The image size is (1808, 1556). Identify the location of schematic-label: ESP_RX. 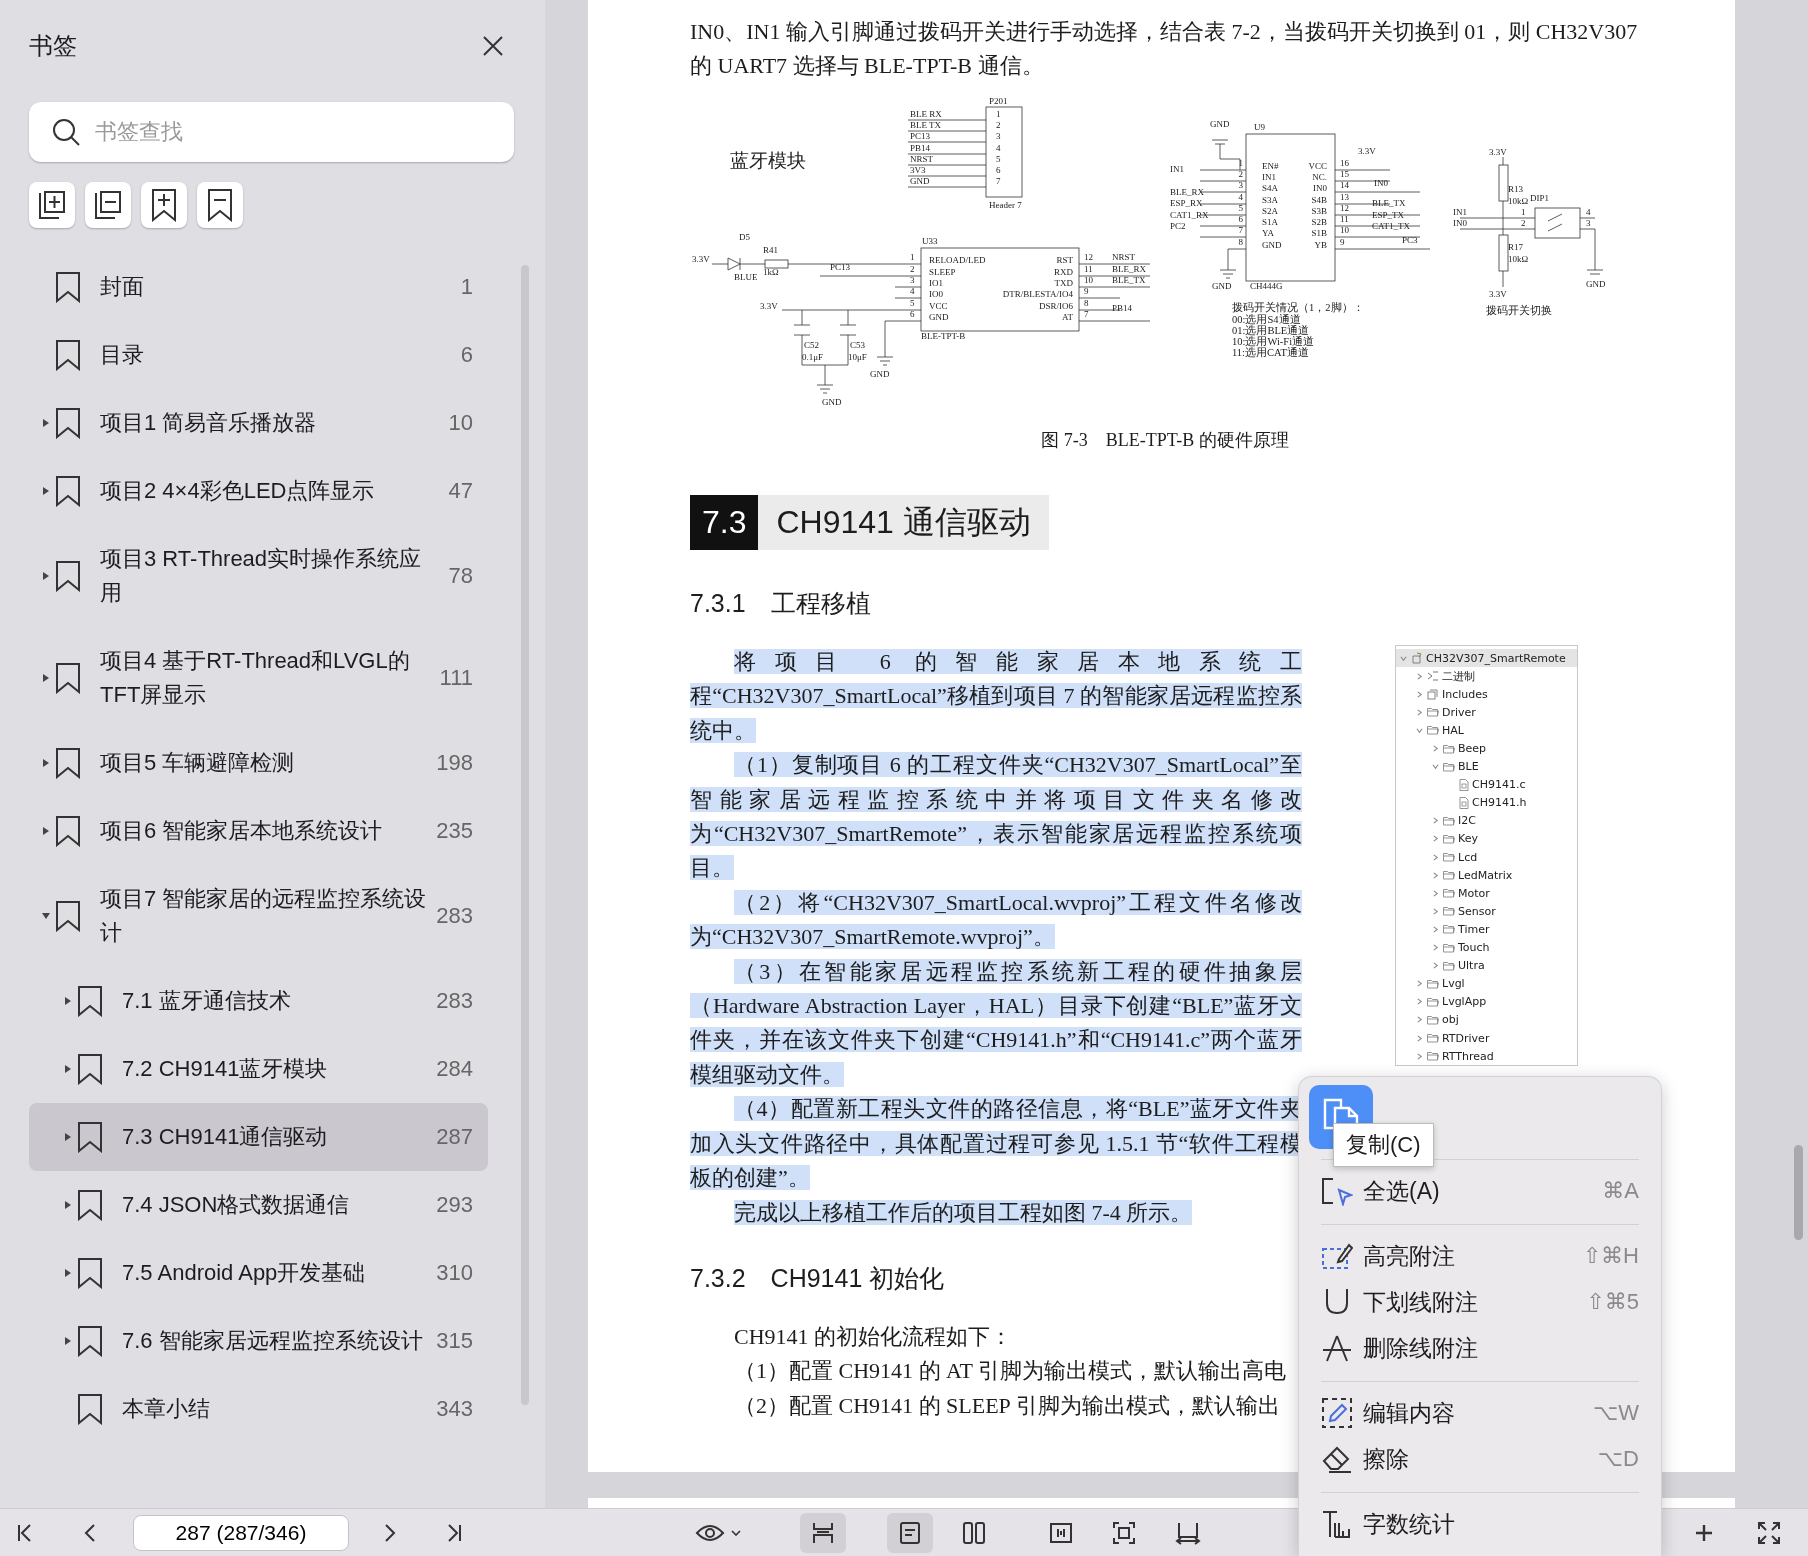
(1186, 203).